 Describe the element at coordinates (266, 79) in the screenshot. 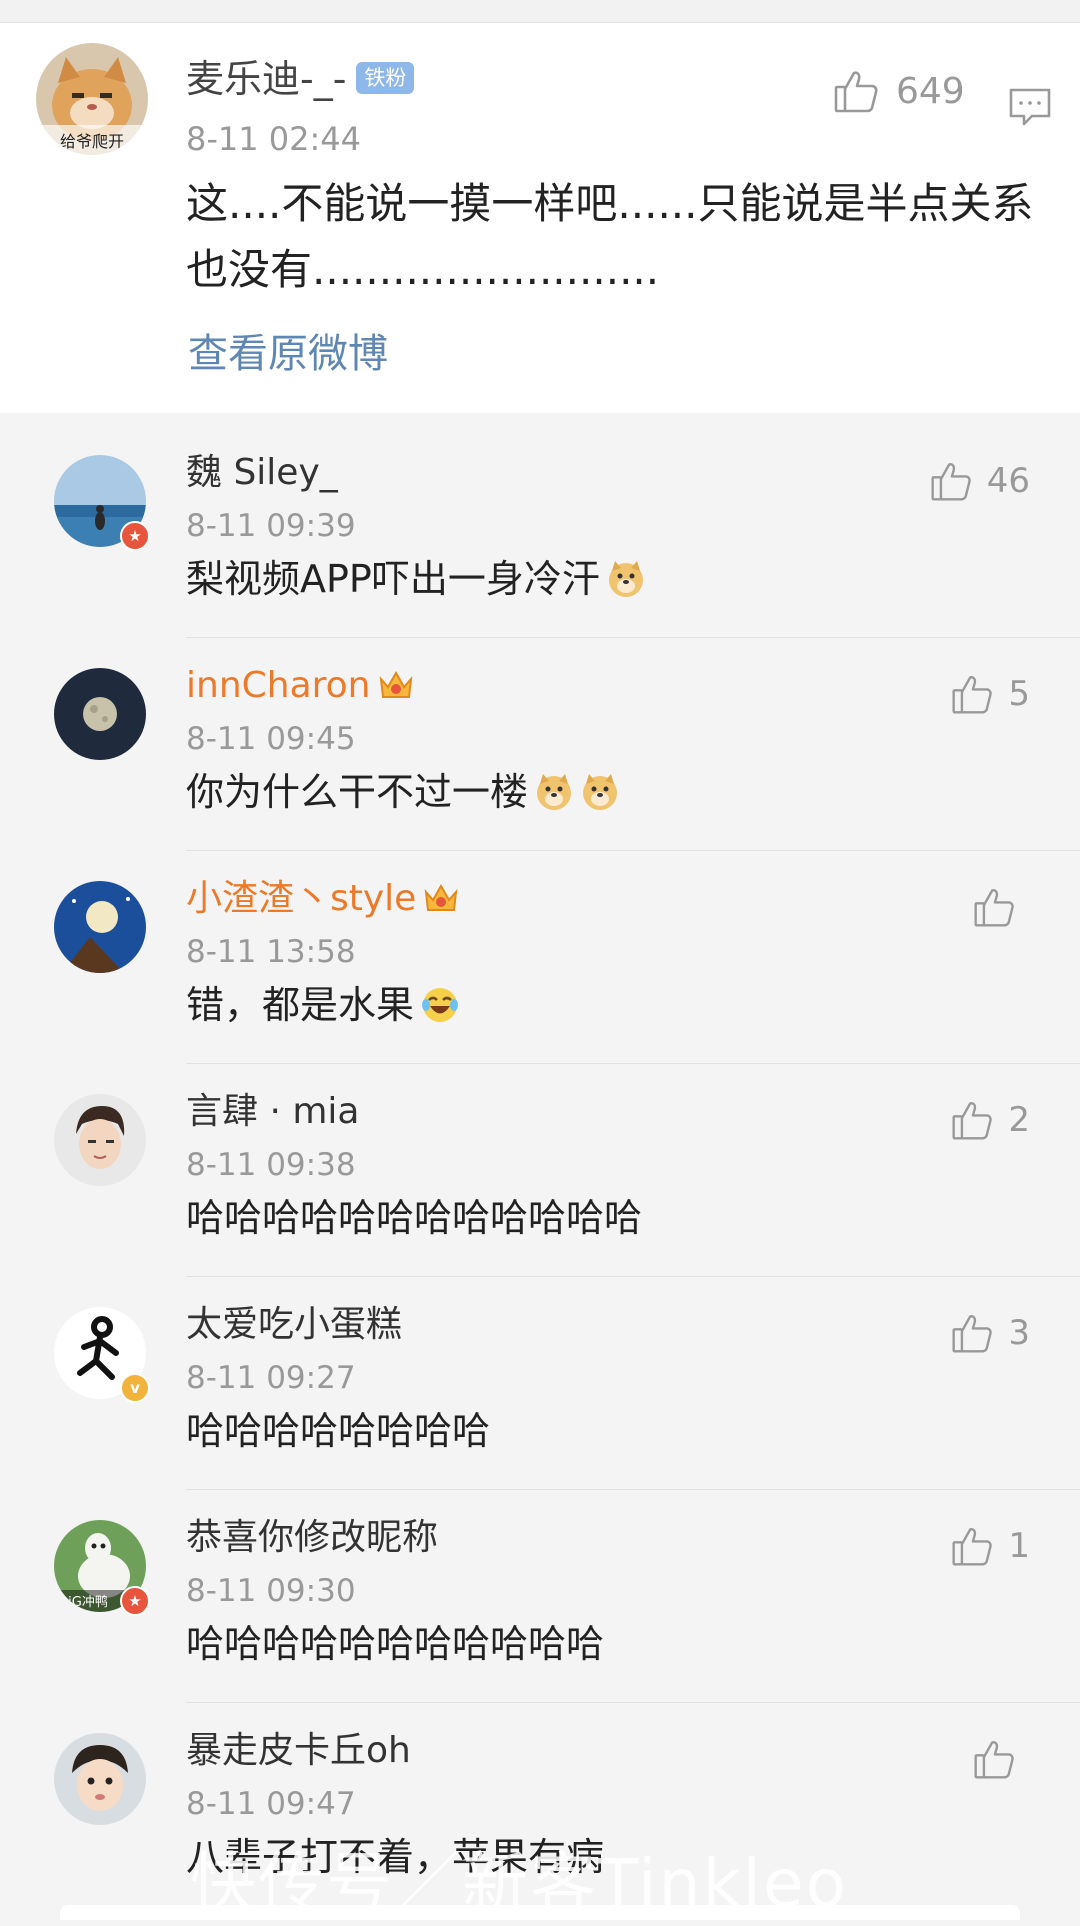

I see `username-text: 麦乐迪-_-` at that location.